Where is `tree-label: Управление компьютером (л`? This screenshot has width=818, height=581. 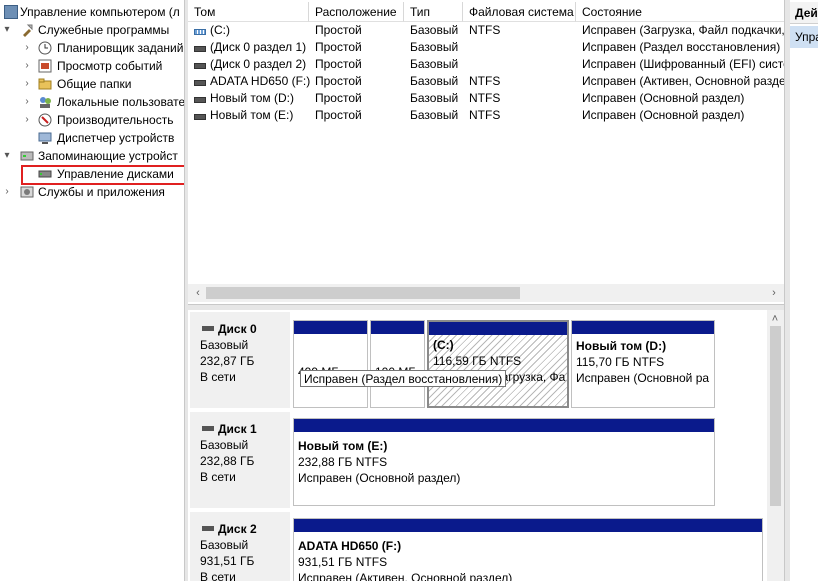 tree-label: Управление компьютером (л is located at coordinates (100, 12).